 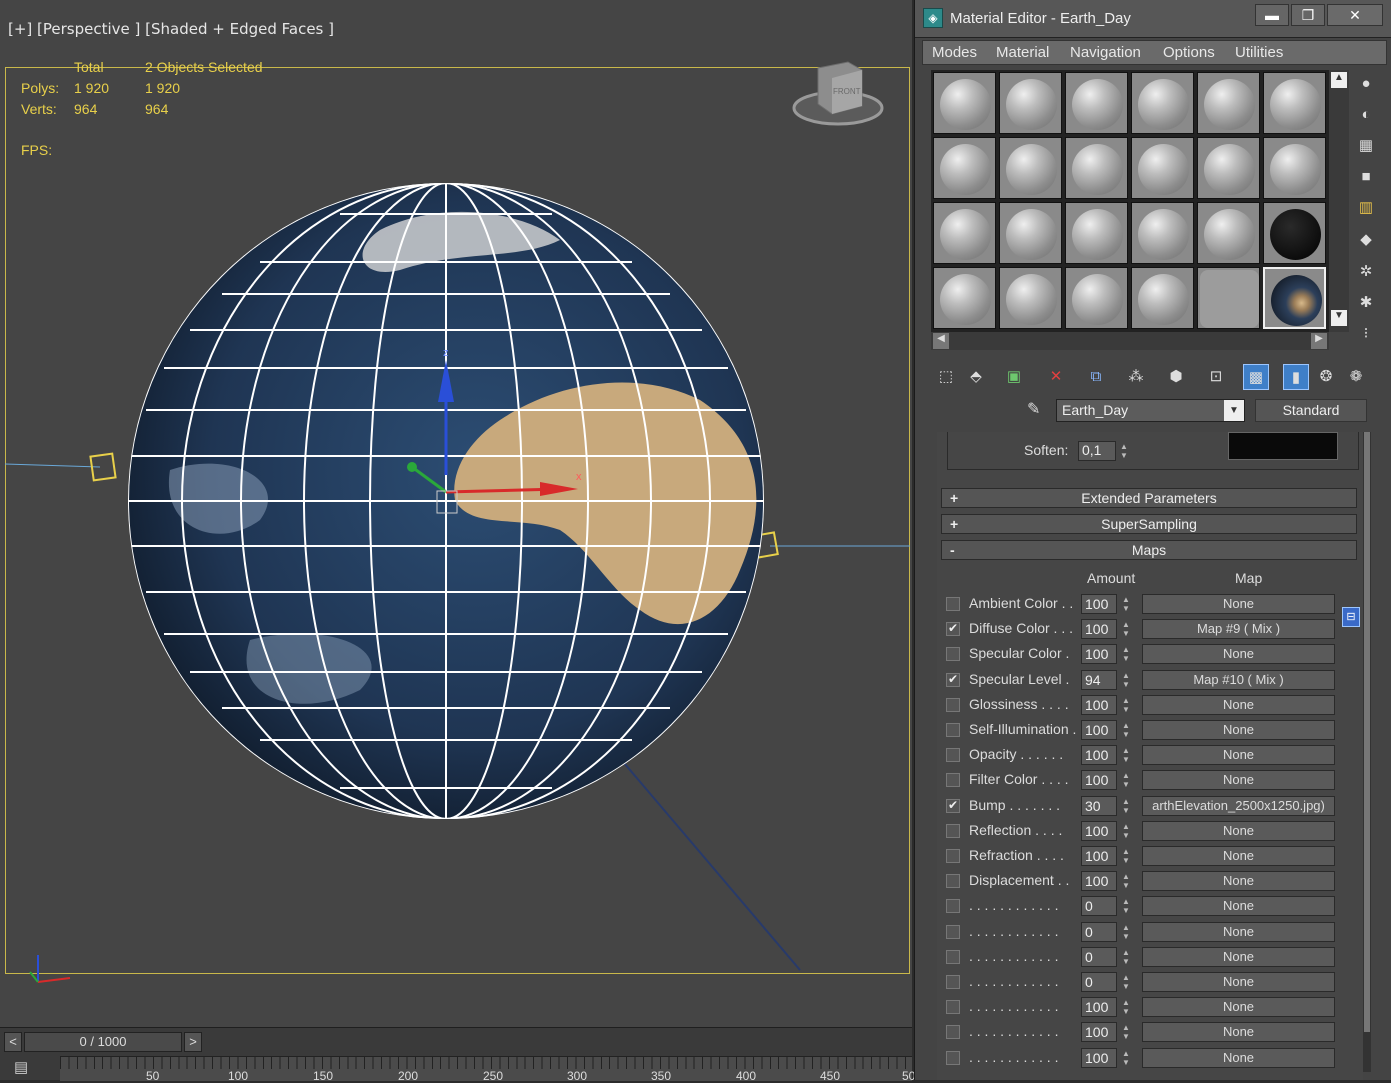 What do you see at coordinates (103, 1042) in the screenshot?
I see `time-slider: 0 / 1000` at bounding box center [103, 1042].